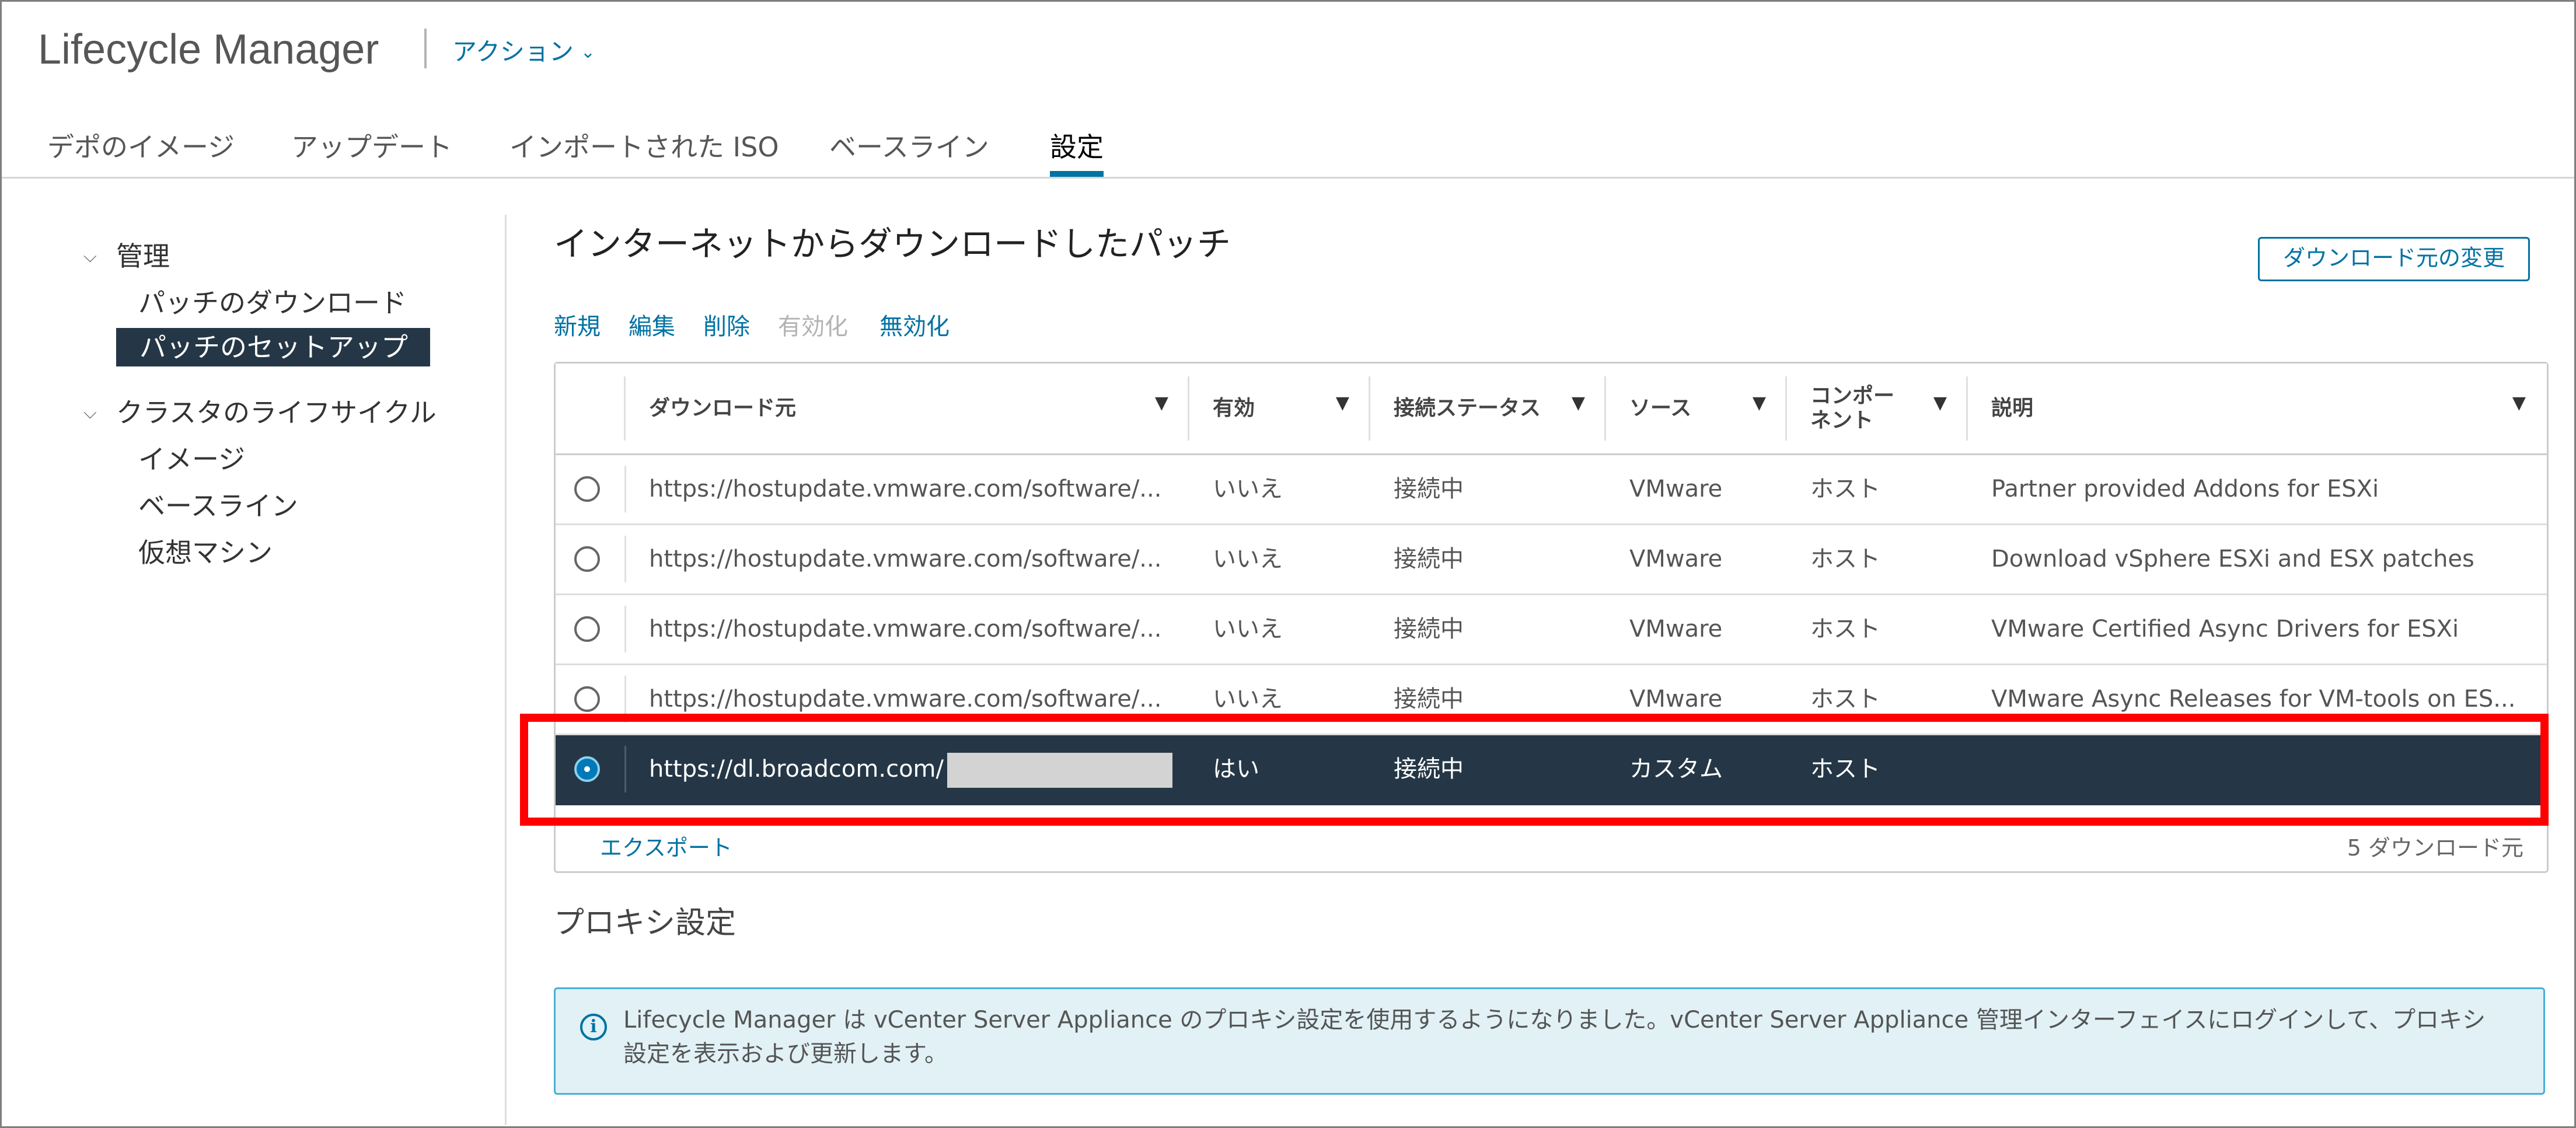  I want to click on tab-baselines: ベースライン, so click(909, 147).